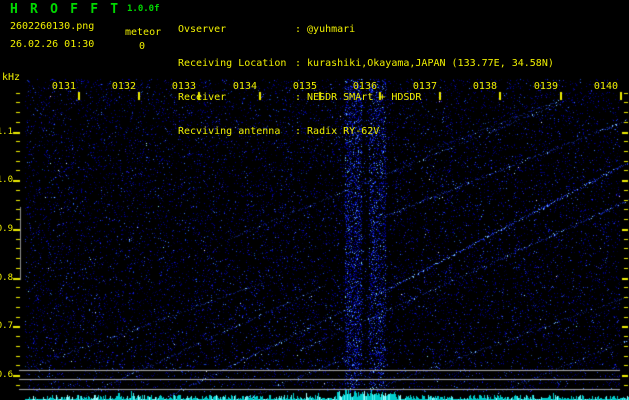 This screenshot has width=629, height=400. Describe the element at coordinates (331, 29) in the screenshot. I see `info-value: @yuhmari` at that location.